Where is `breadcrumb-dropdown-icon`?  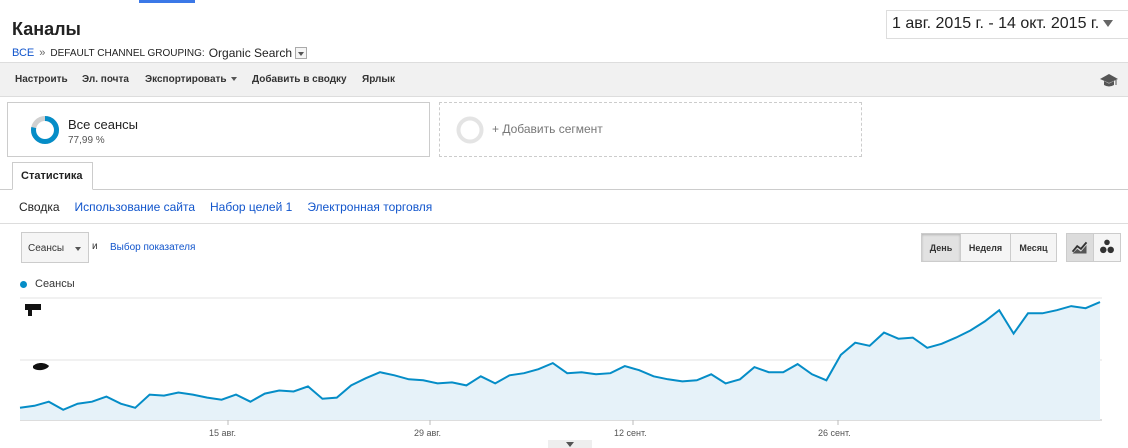
breadcrumb-dropdown-icon is located at coordinates (301, 53).